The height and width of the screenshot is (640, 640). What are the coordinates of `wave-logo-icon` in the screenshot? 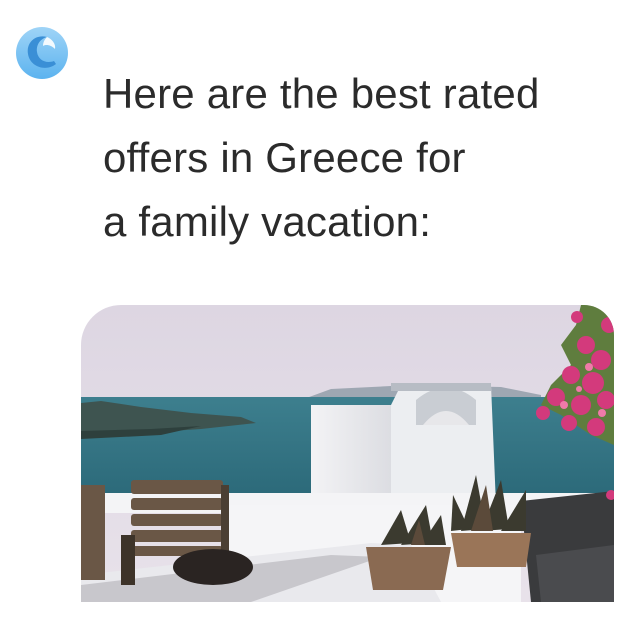 It's located at (42, 53).